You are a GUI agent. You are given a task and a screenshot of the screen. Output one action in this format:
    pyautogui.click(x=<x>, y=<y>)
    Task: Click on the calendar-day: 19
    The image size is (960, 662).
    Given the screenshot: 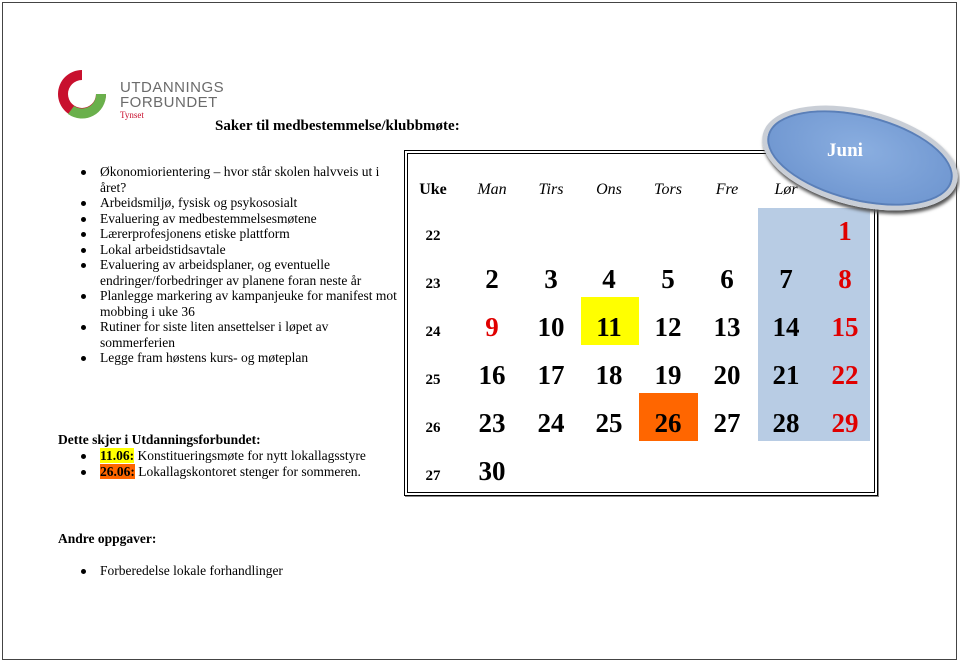 What is the action you would take?
    pyautogui.click(x=668, y=375)
    